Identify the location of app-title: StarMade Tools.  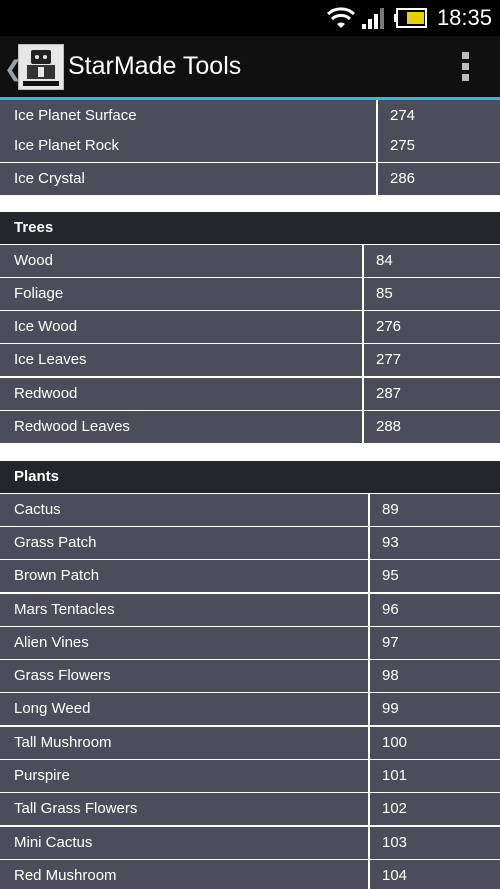
(155, 66).